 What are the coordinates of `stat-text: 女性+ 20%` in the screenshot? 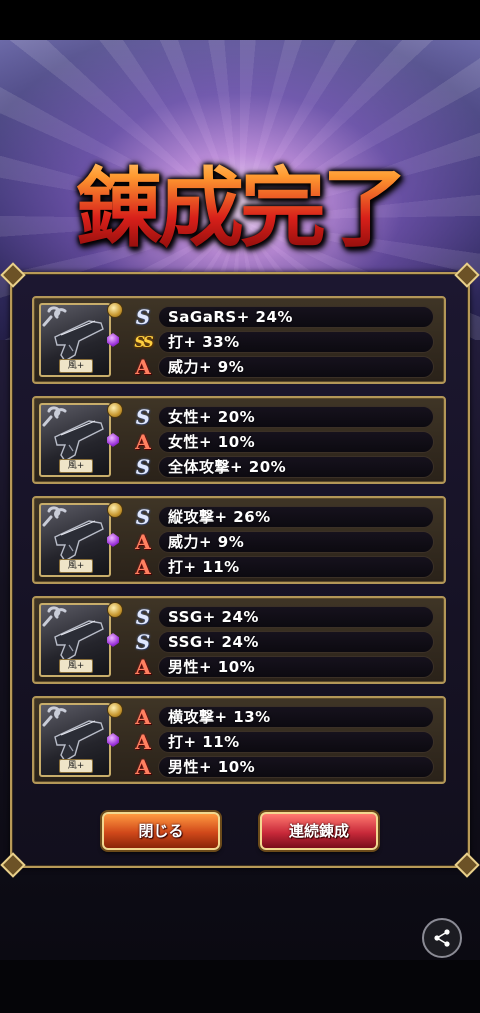 It's located at (212, 417).